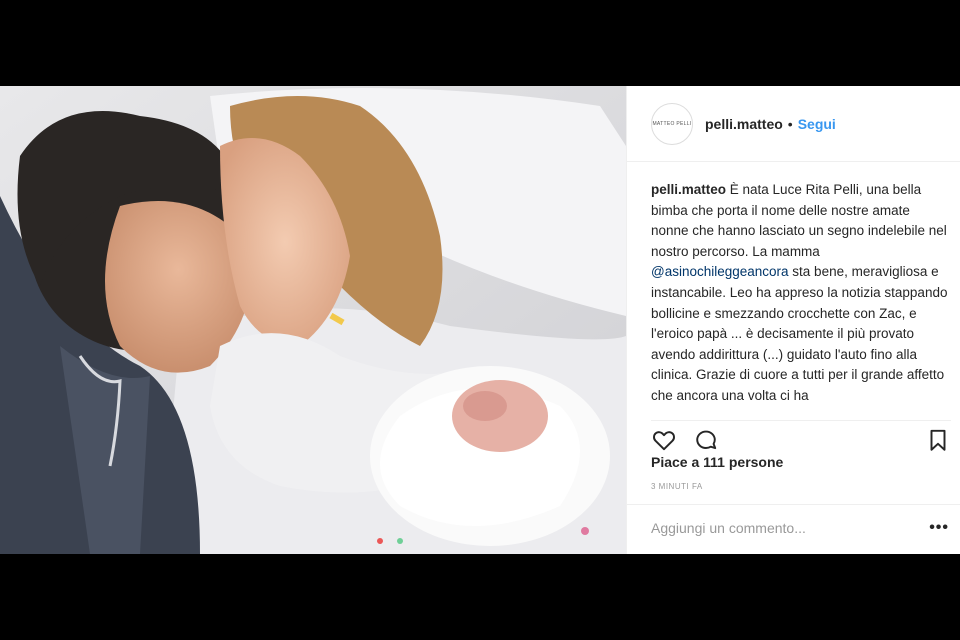  I want to click on avatar-text: MATTEO PELLI, so click(672, 123).